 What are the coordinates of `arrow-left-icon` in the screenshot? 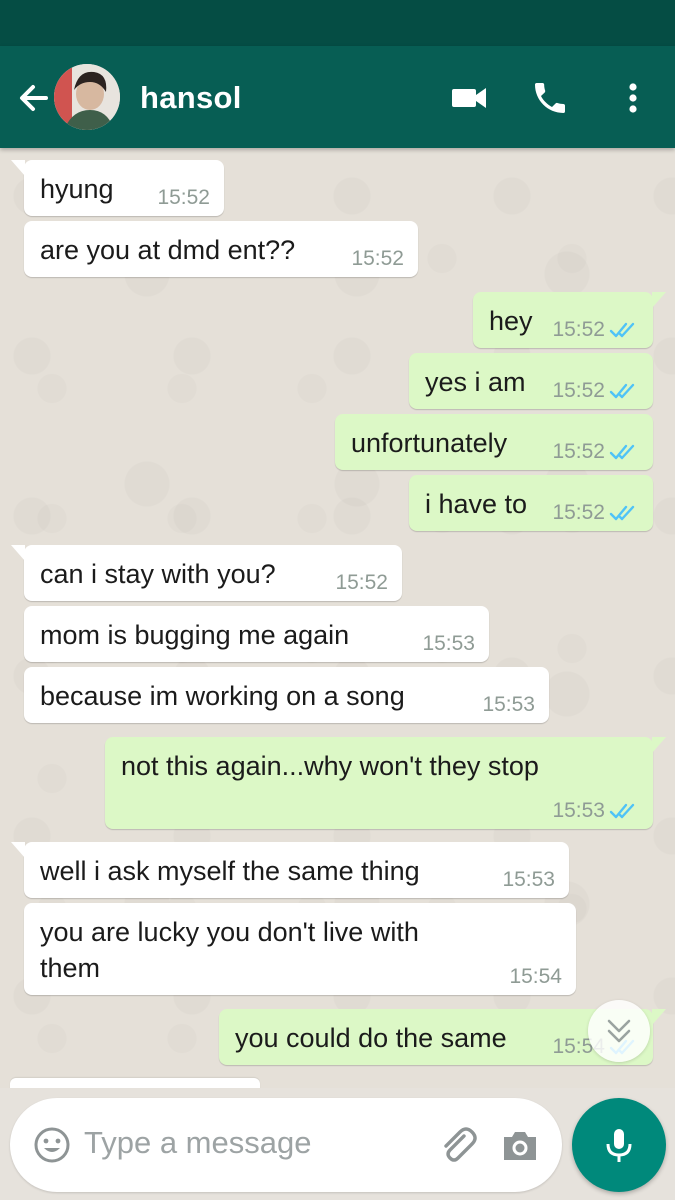 It's located at (34, 98).